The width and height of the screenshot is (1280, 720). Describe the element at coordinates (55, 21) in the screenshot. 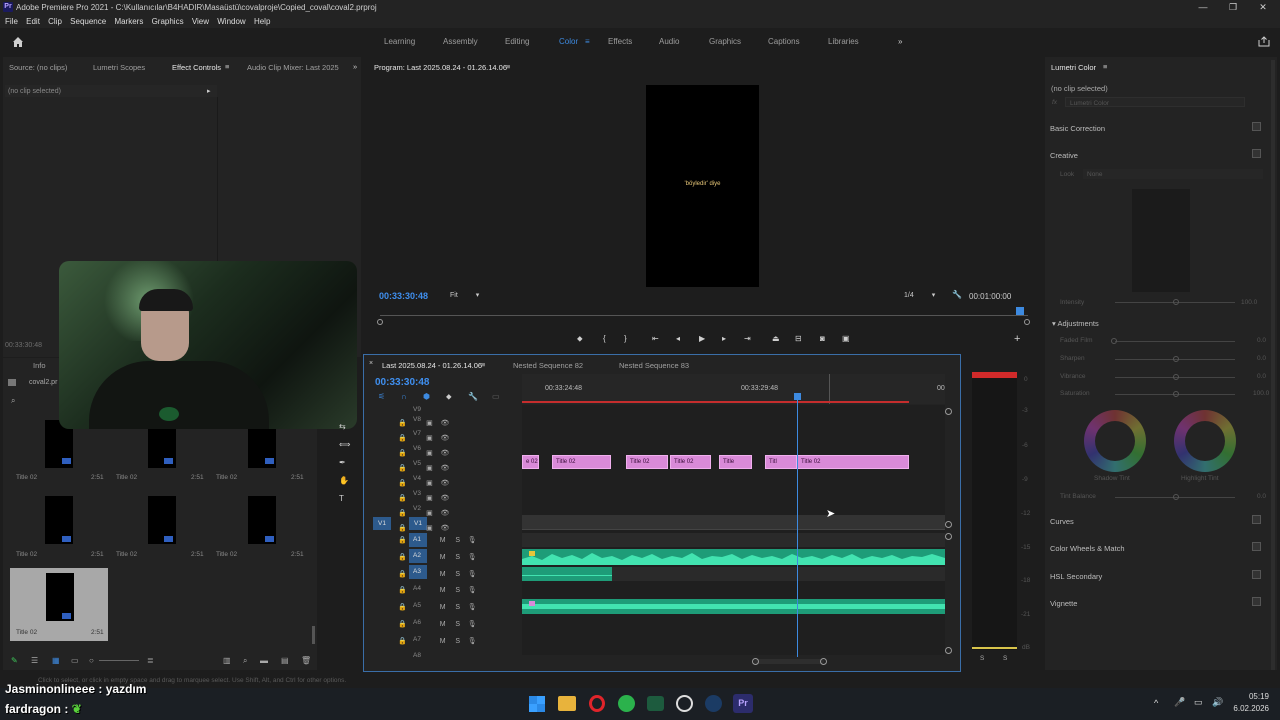

I see `menu-clip: Clip` at that location.